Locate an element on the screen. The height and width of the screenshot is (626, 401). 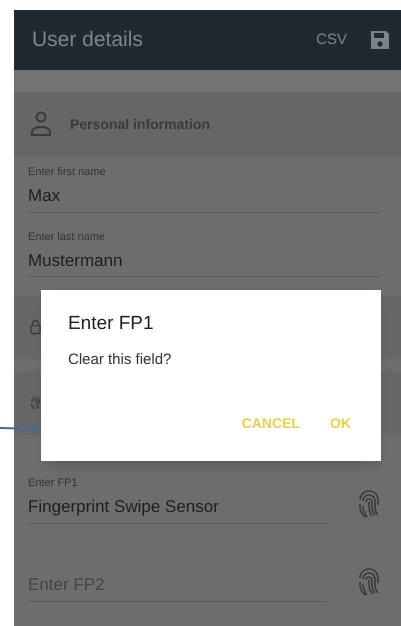
dialog-title: Enter FP1 is located at coordinates (111, 324).